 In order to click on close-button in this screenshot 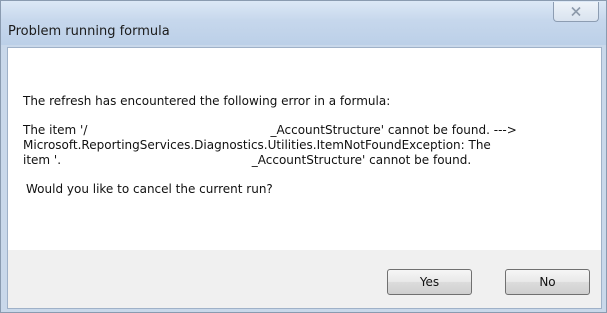, I will do `click(576, 12)`.